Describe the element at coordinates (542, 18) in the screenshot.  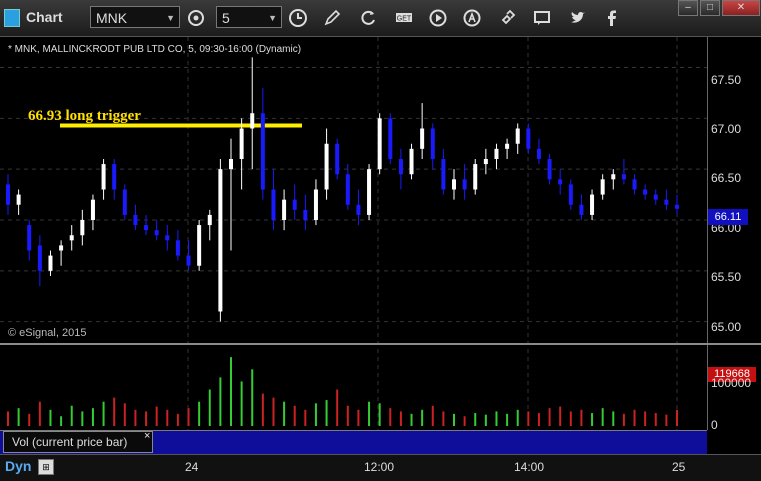
I see `chat-icon` at that location.